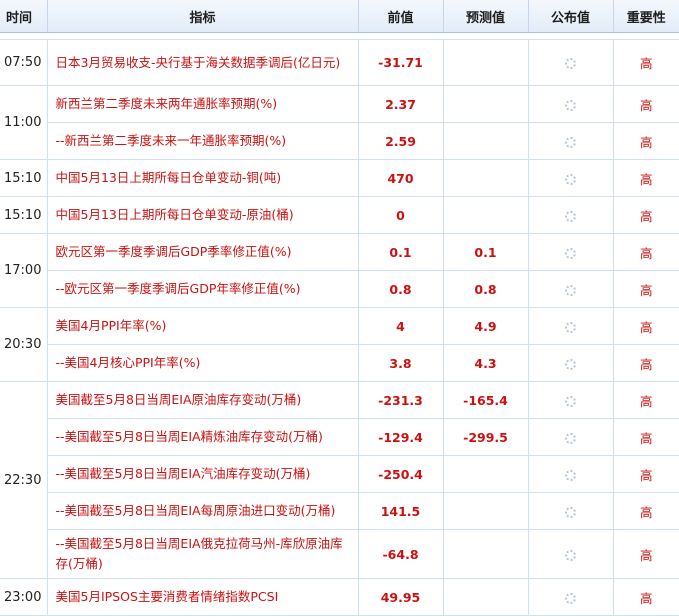  Describe the element at coordinates (486, 437) in the screenshot. I see `forecast-value: -299.5` at that location.